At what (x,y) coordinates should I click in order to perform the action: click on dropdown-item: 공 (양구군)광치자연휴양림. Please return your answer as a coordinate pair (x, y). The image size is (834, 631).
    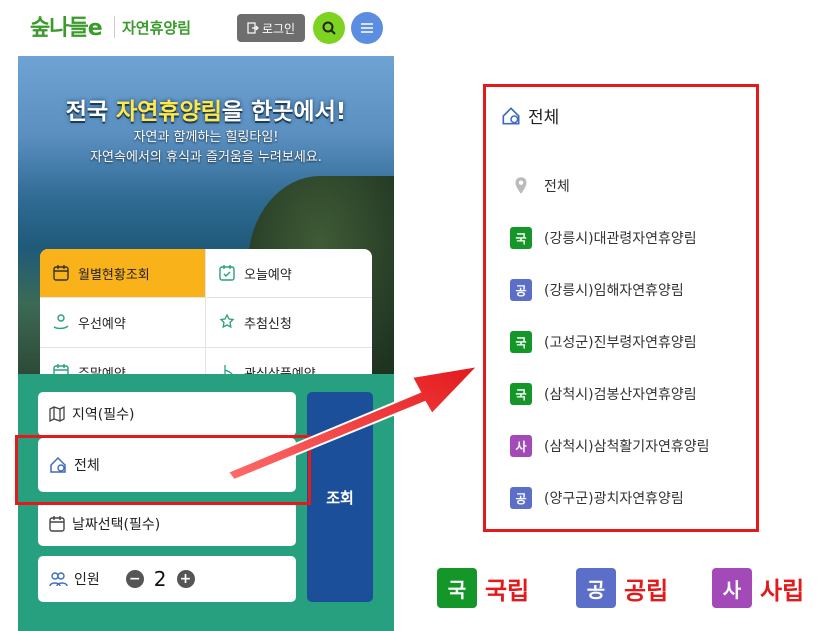
    Looking at the image, I should click on (597, 498).